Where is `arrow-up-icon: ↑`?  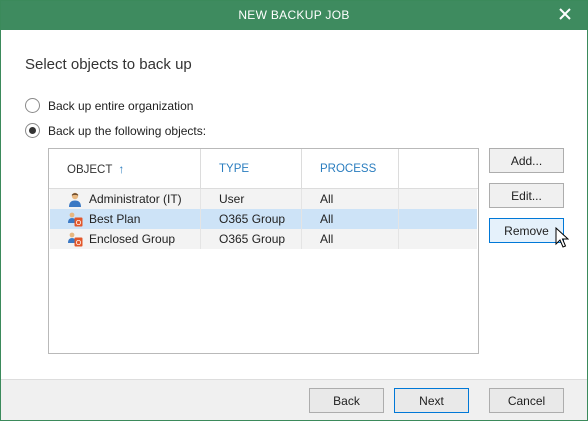 arrow-up-icon: ↑ is located at coordinates (121, 169).